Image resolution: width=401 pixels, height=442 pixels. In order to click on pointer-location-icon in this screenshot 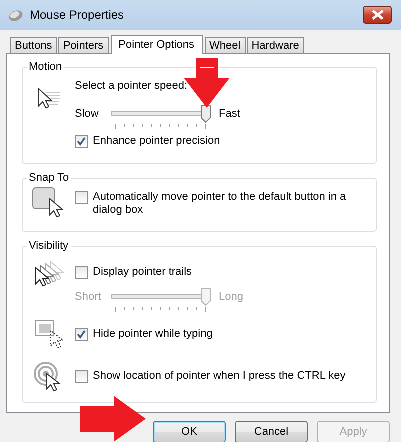, I will do `click(49, 377)`.